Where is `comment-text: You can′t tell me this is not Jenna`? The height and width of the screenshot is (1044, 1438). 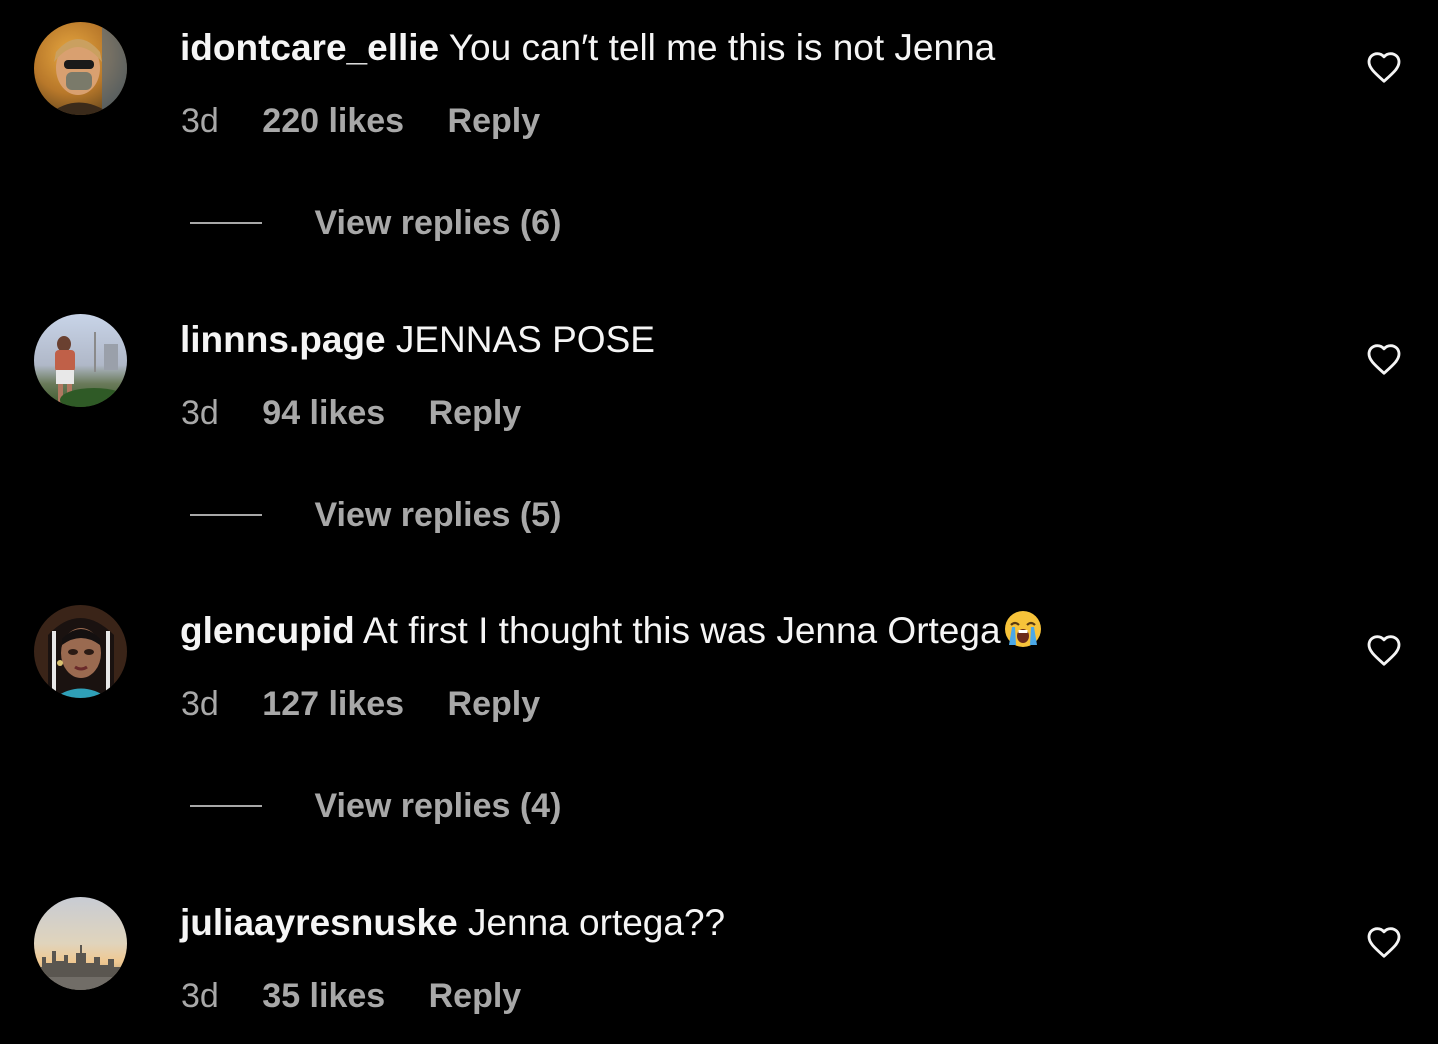 comment-text: You can′t tell me this is not Jenna is located at coordinates (722, 47).